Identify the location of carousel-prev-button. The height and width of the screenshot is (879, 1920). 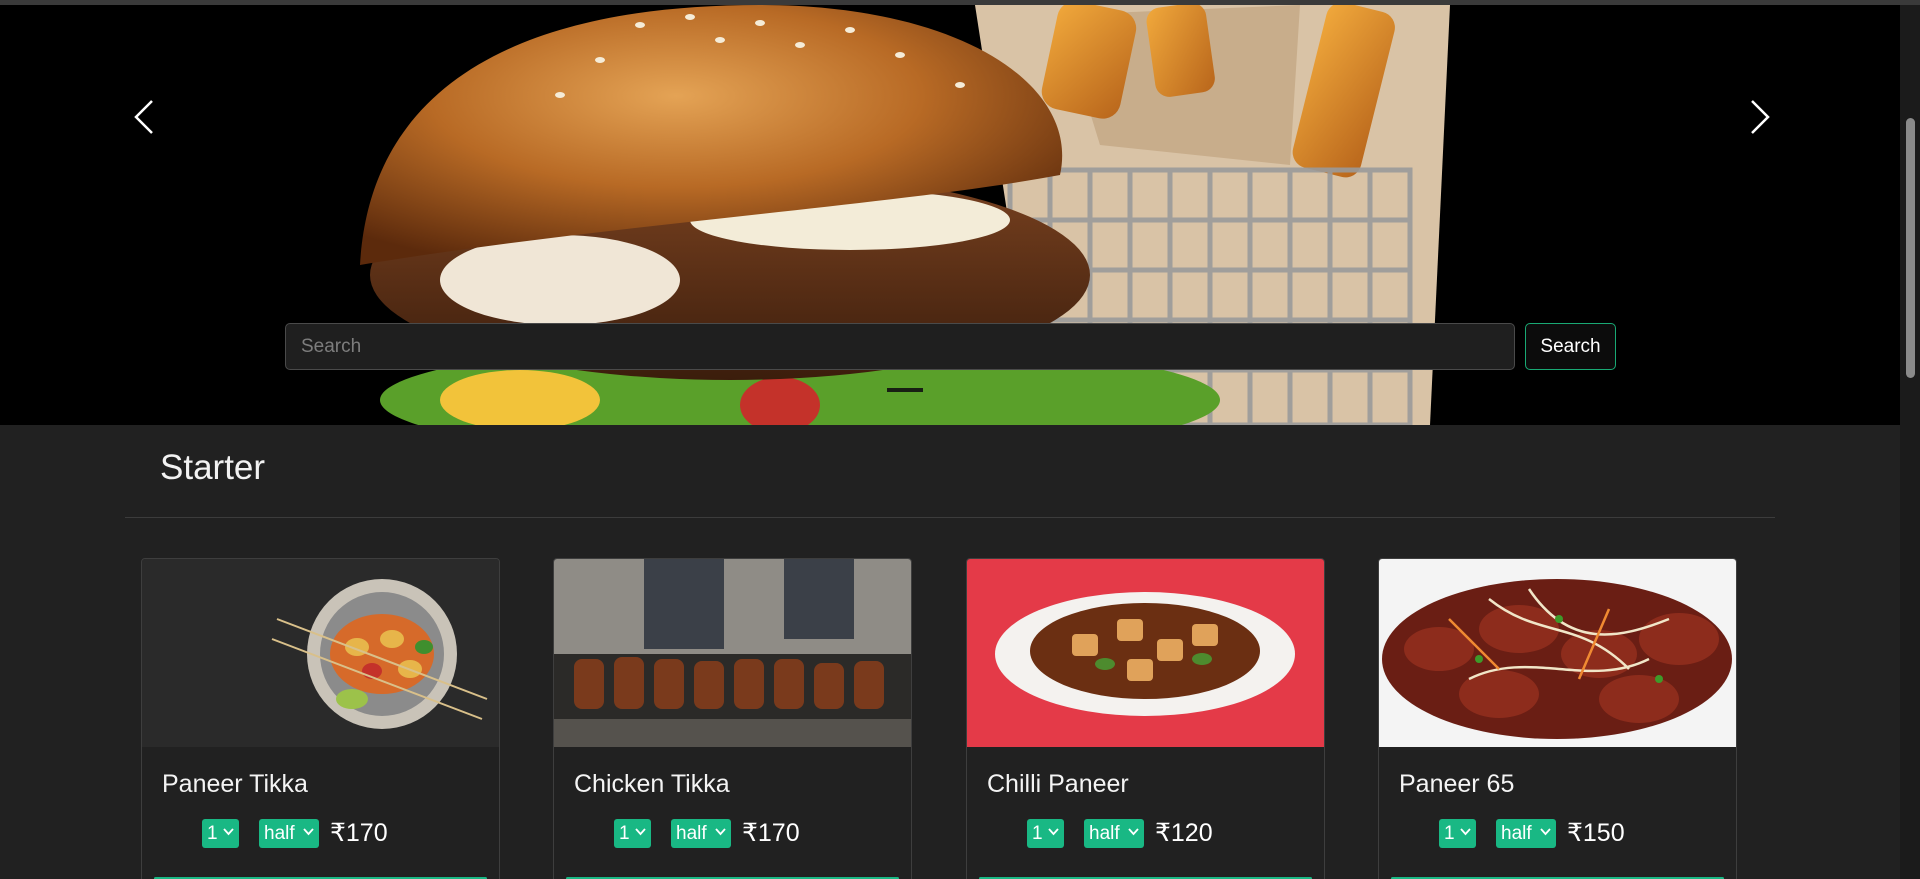
(146, 117).